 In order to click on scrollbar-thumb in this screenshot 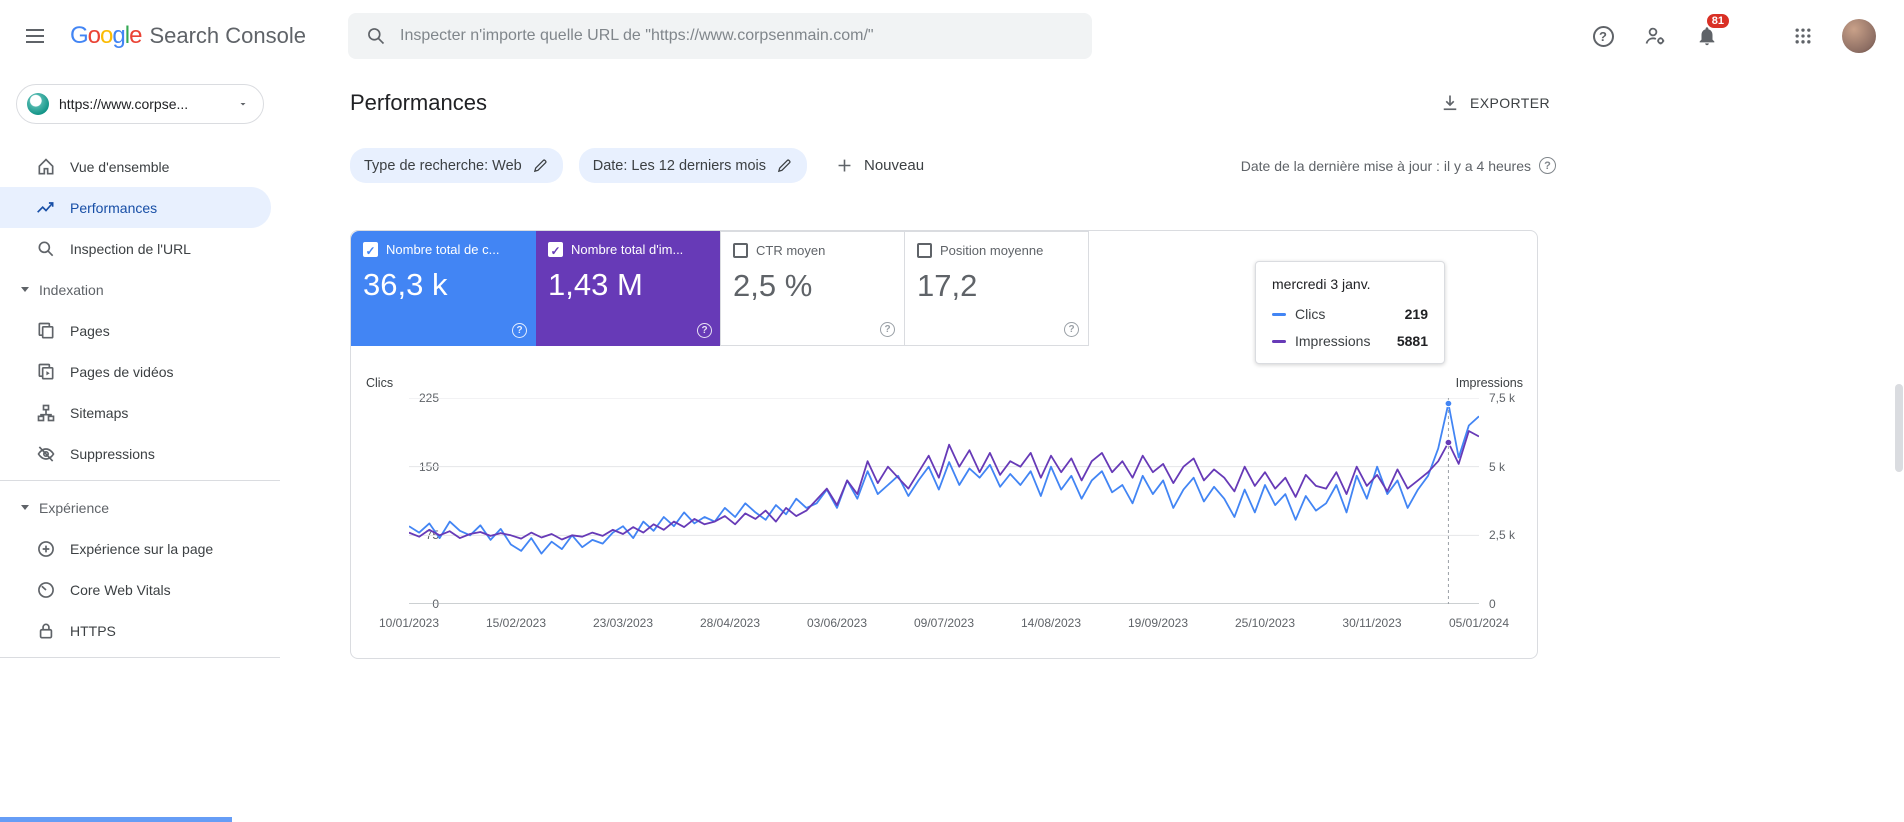, I will do `click(1899, 428)`.